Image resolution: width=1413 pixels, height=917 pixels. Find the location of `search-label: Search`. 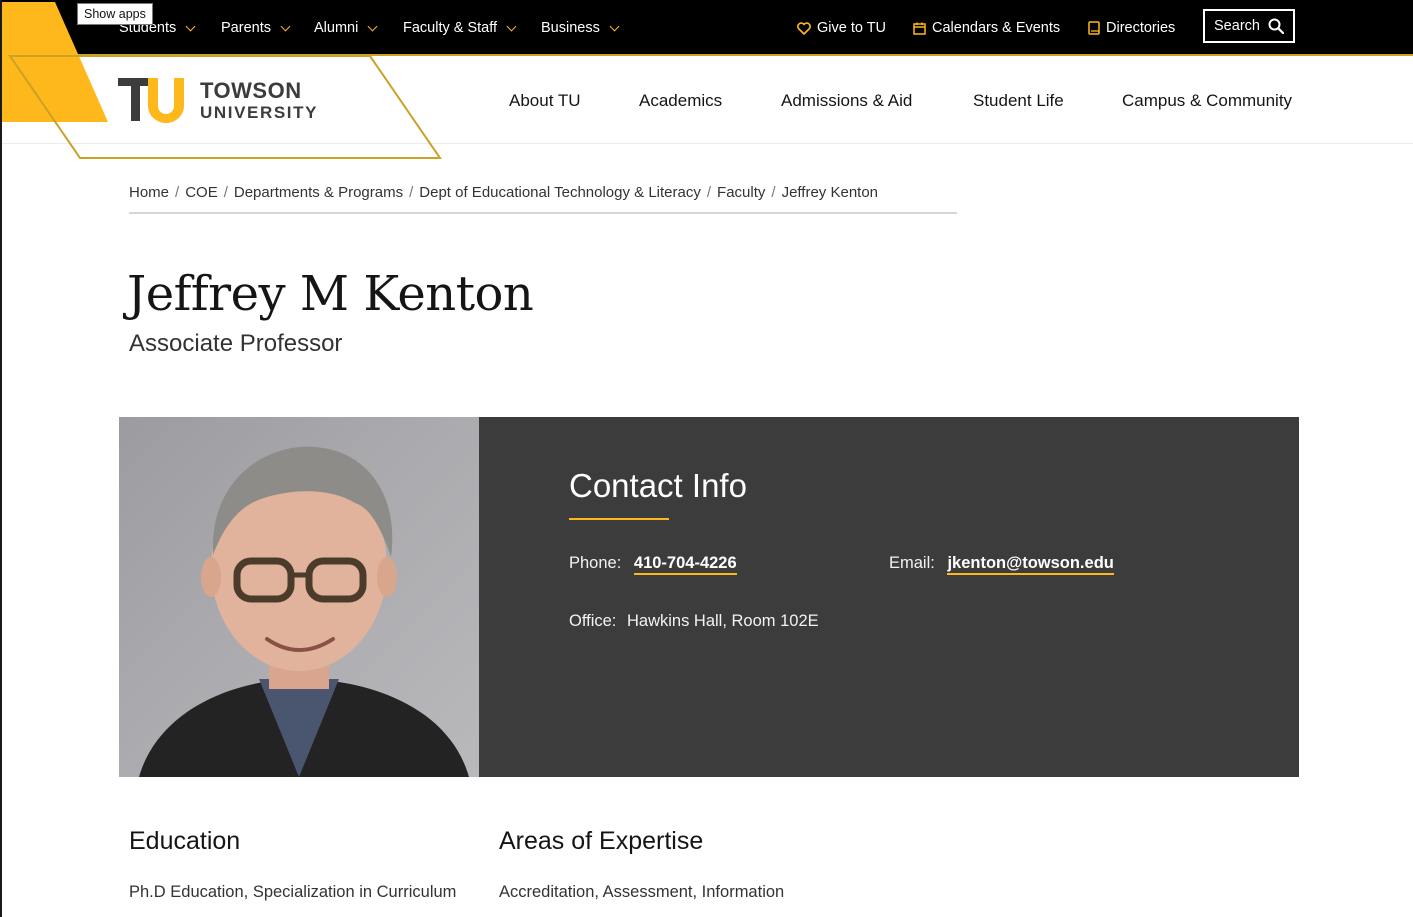

search-label: Search is located at coordinates (1237, 26).